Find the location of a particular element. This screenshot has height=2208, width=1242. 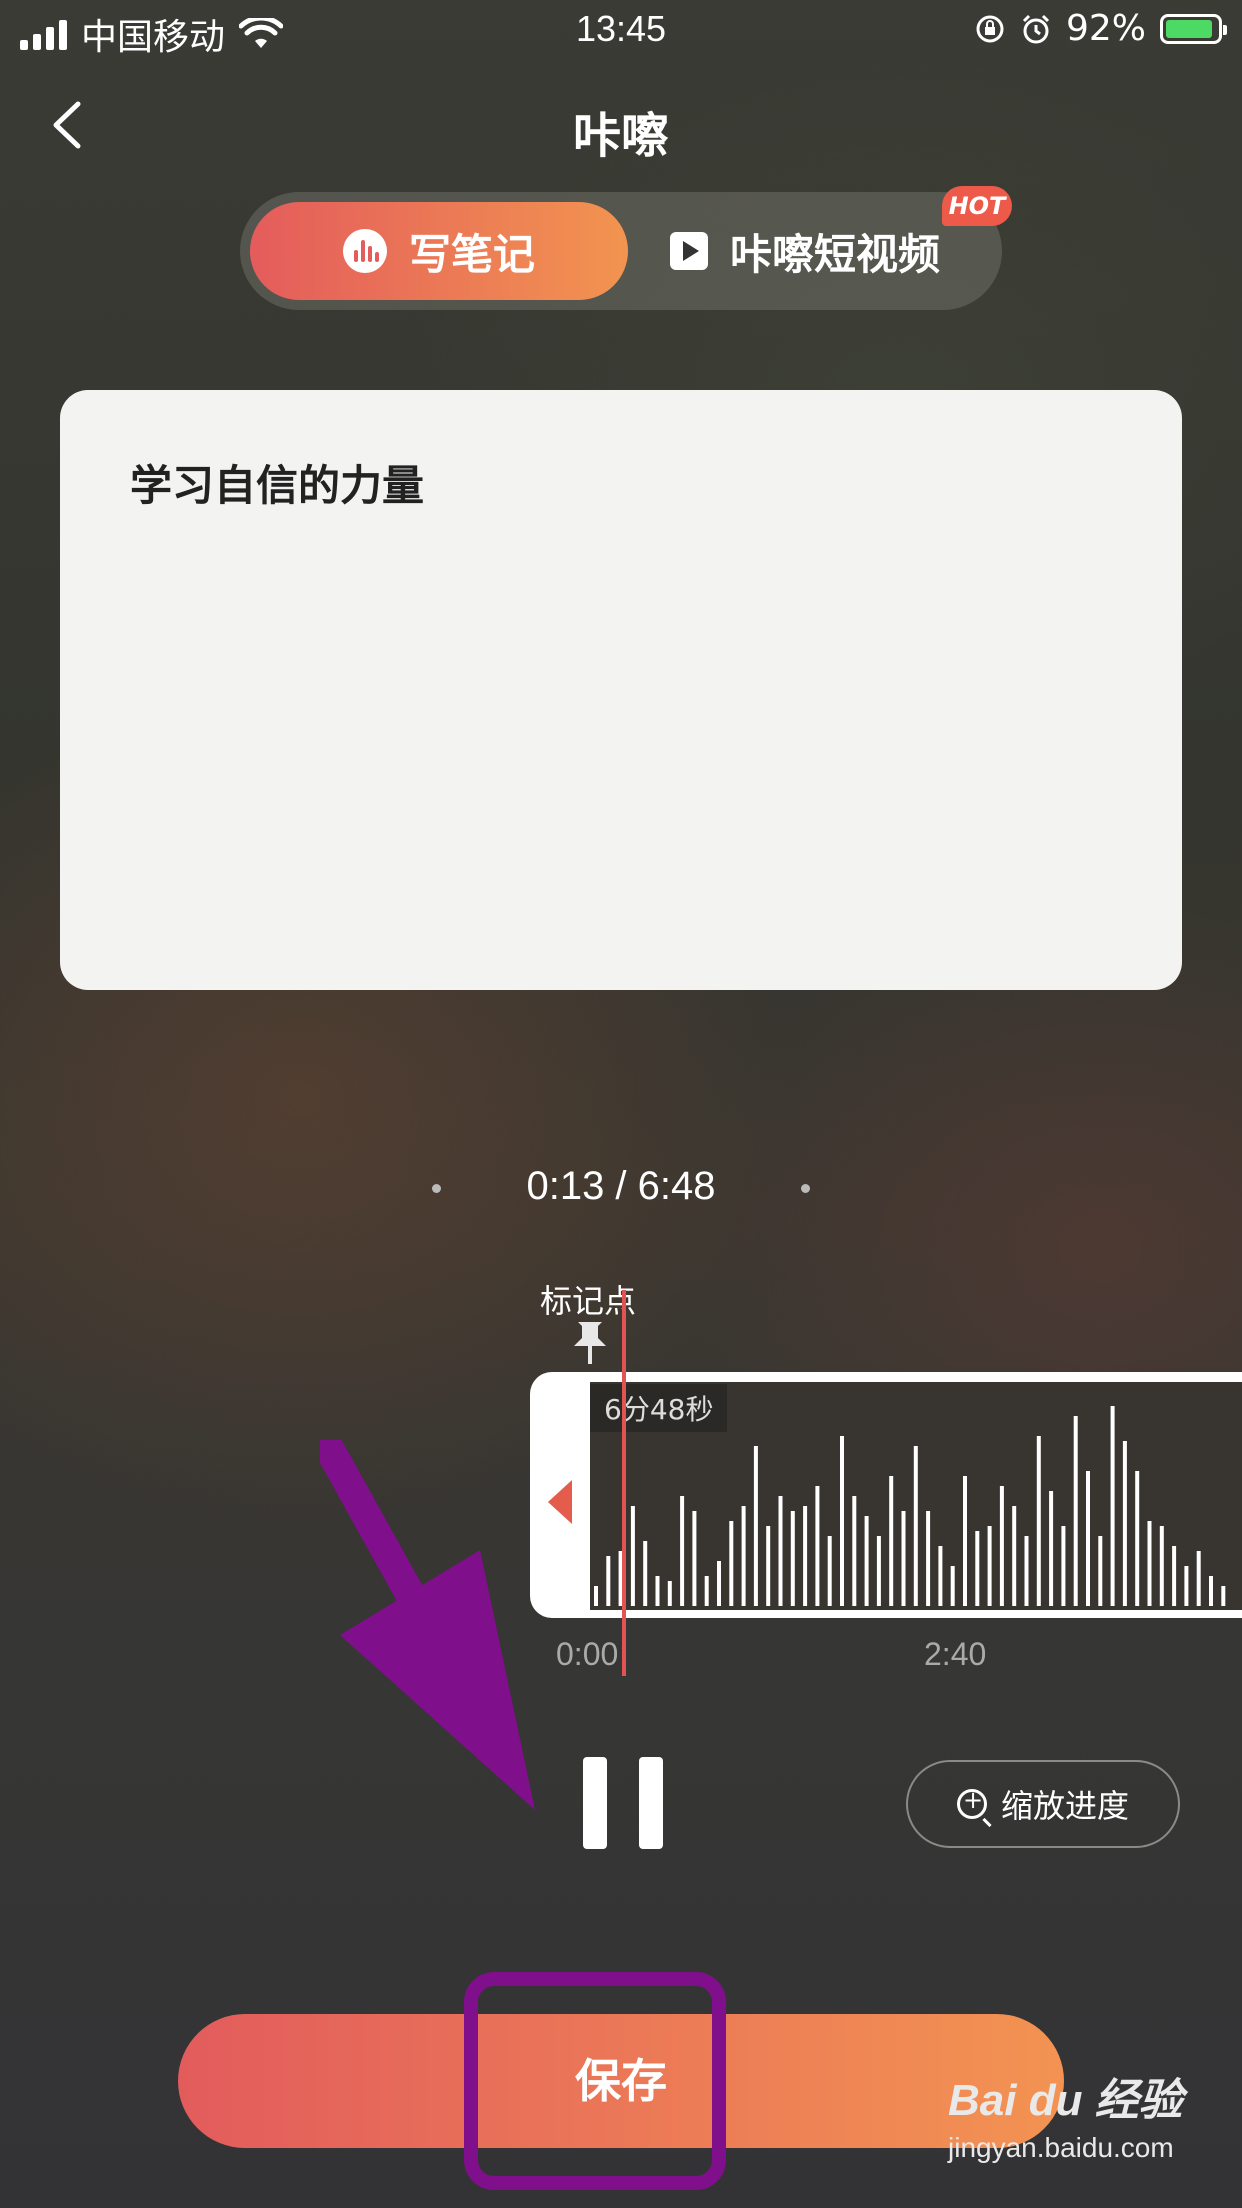

battery-percent: 92% is located at coordinates (1105, 28).